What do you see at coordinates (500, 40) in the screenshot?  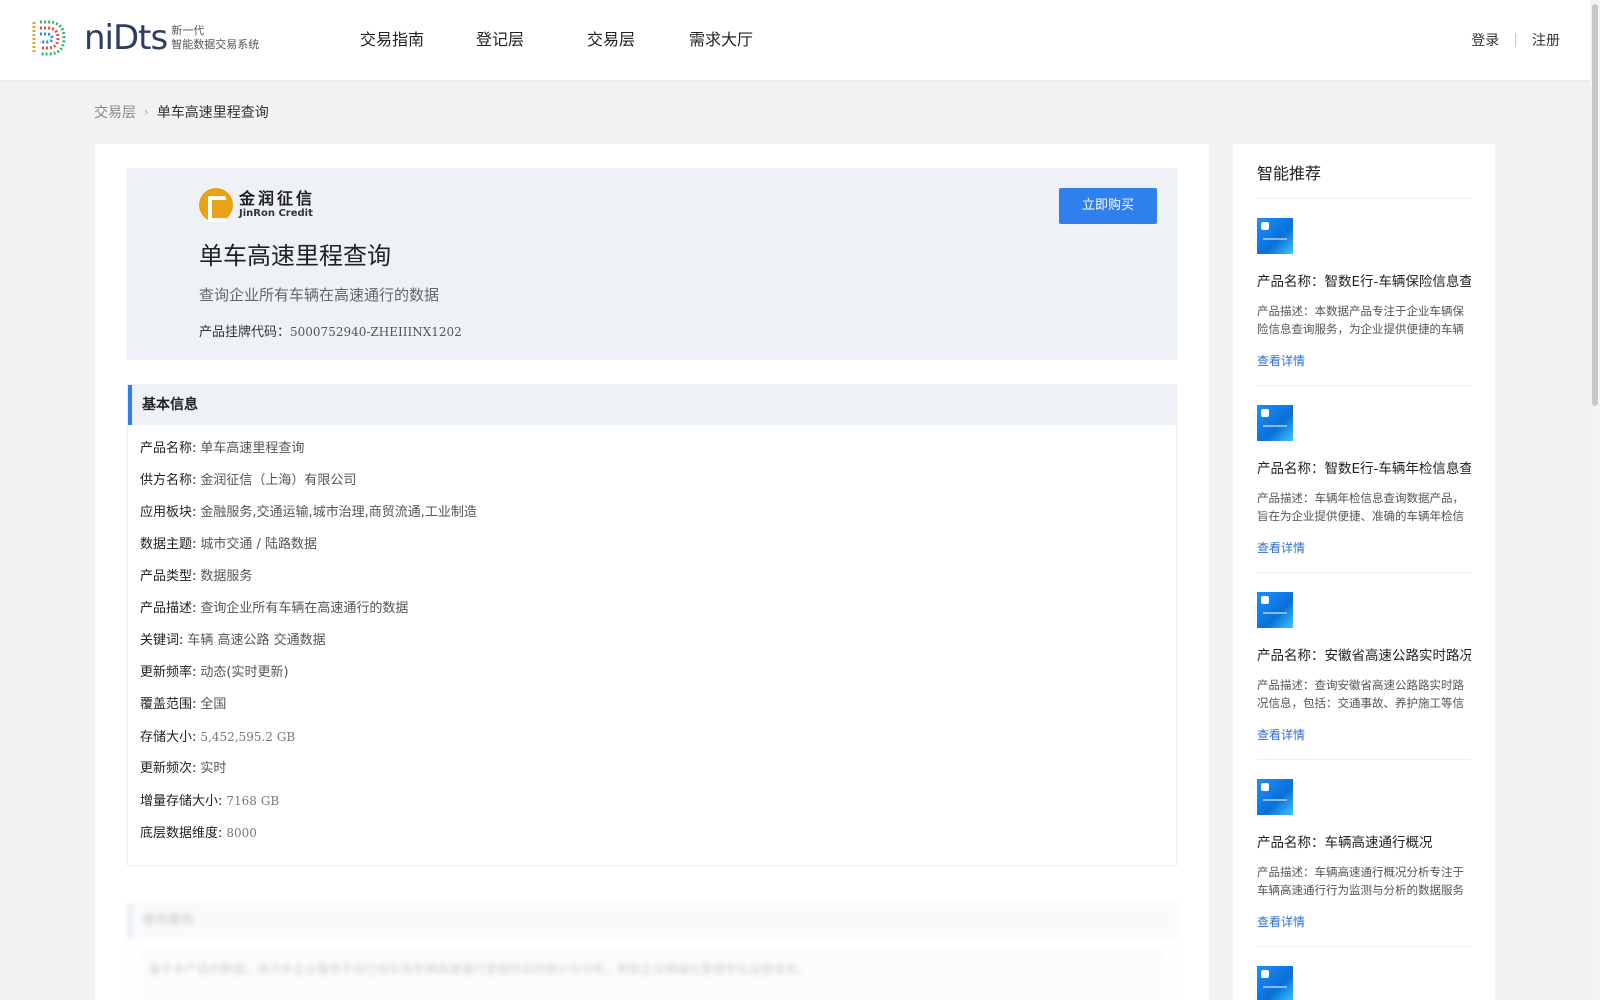 I see `nav-registry-layer: 登记层` at bounding box center [500, 40].